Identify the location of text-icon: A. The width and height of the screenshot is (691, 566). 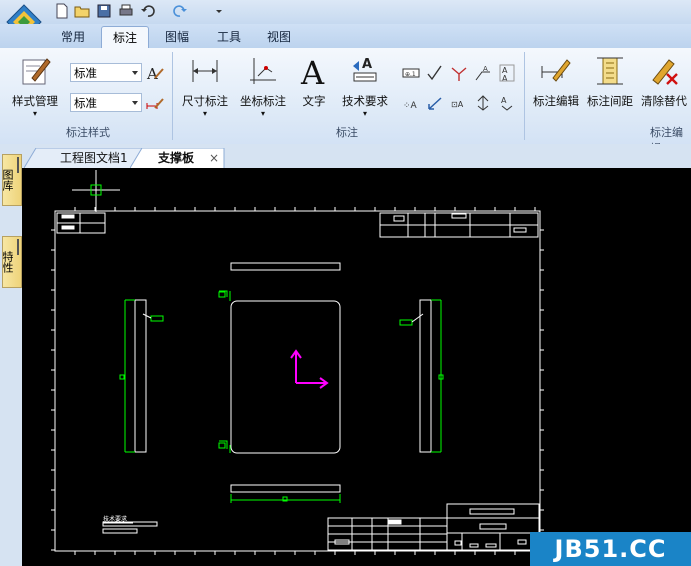
(312, 71).